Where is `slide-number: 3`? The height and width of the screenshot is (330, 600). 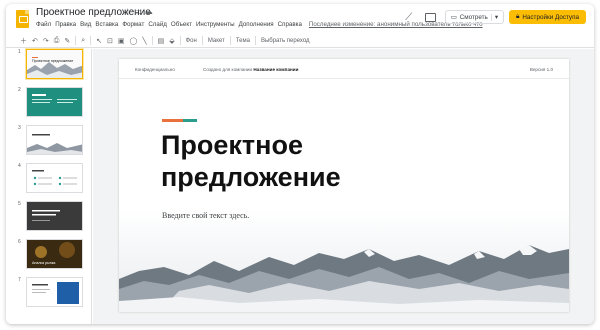
slide-number: 3 is located at coordinates (19, 128).